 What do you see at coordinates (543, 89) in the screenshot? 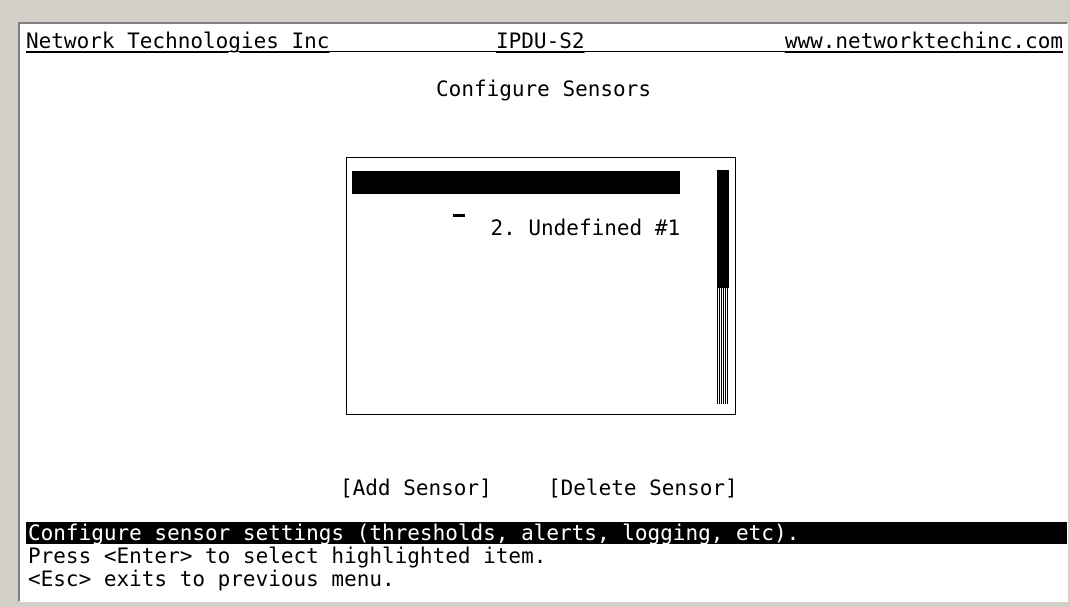
I see `page-title: Configure Sensors` at bounding box center [543, 89].